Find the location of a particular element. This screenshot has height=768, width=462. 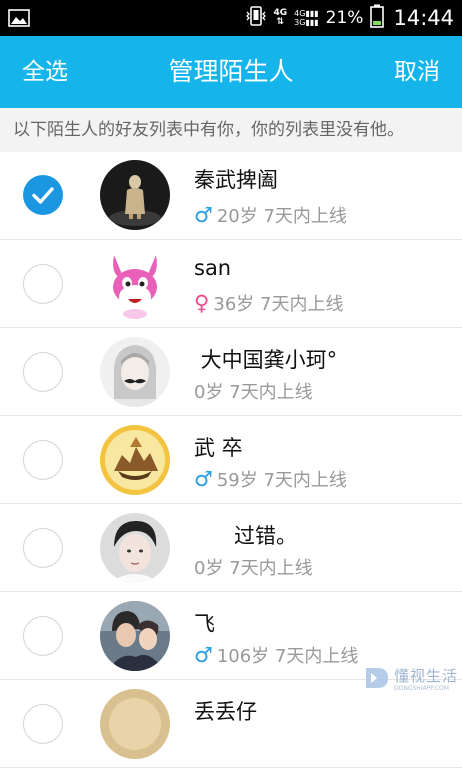

contact-info: ♂ 59岁 7天内上线 is located at coordinates (270, 479).